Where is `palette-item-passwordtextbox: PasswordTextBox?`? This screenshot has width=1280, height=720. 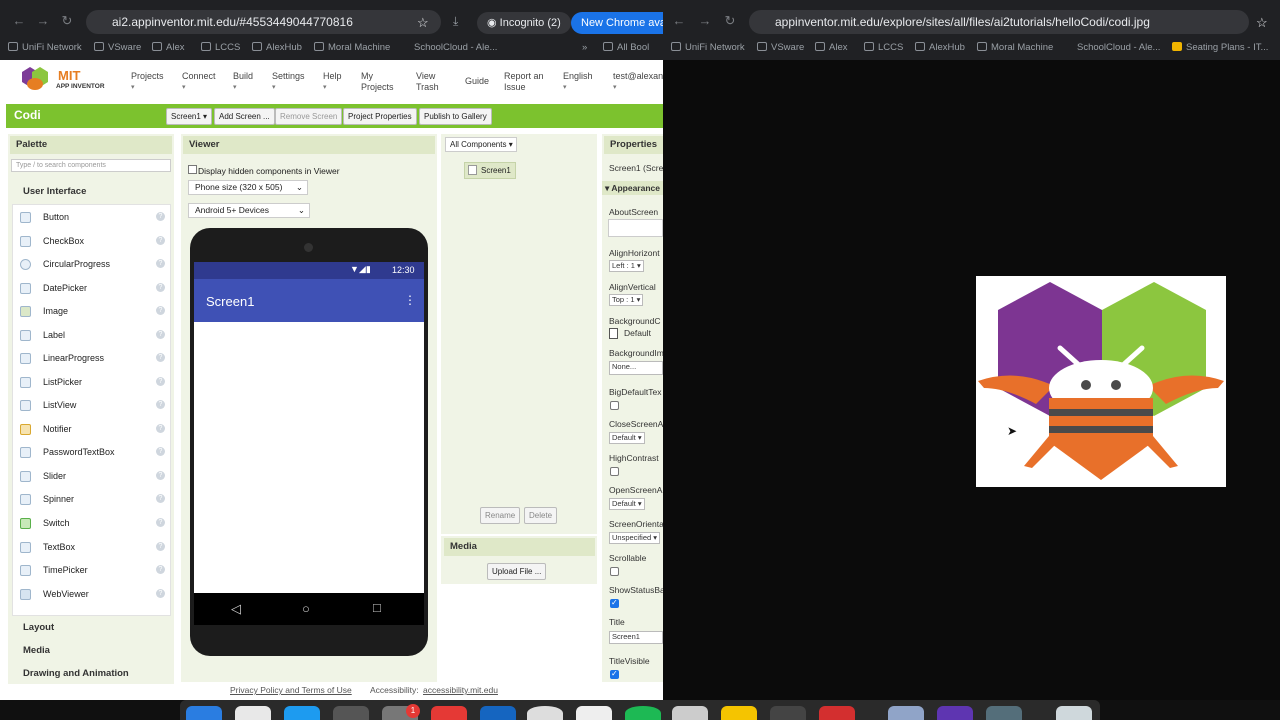 palette-item-passwordtextbox: PasswordTextBox? is located at coordinates (92, 452).